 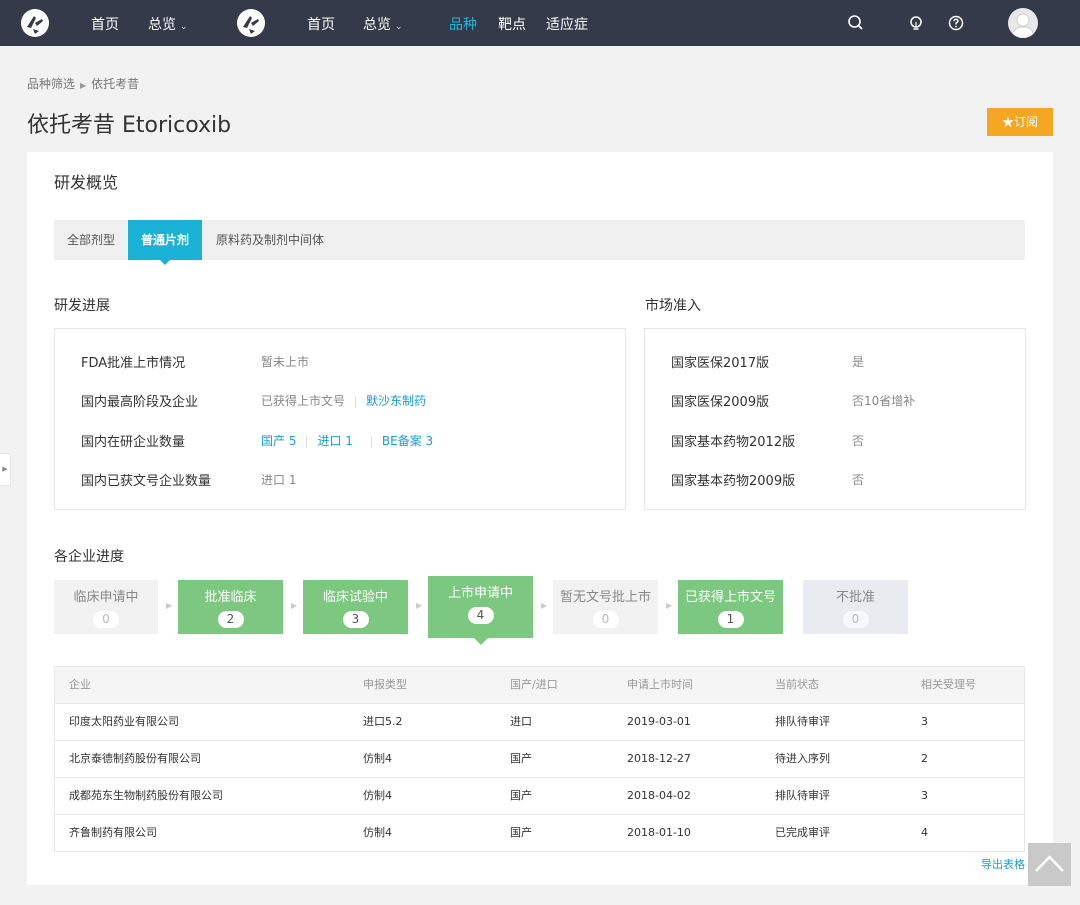 What do you see at coordinates (521, 721) in the screenshot?
I see `domestic-import: 进口` at bounding box center [521, 721].